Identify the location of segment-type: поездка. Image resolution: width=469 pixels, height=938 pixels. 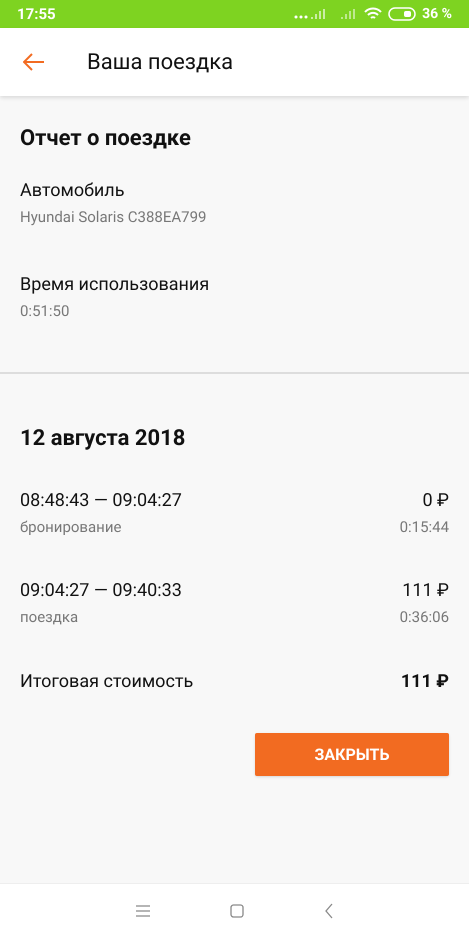
(49, 617).